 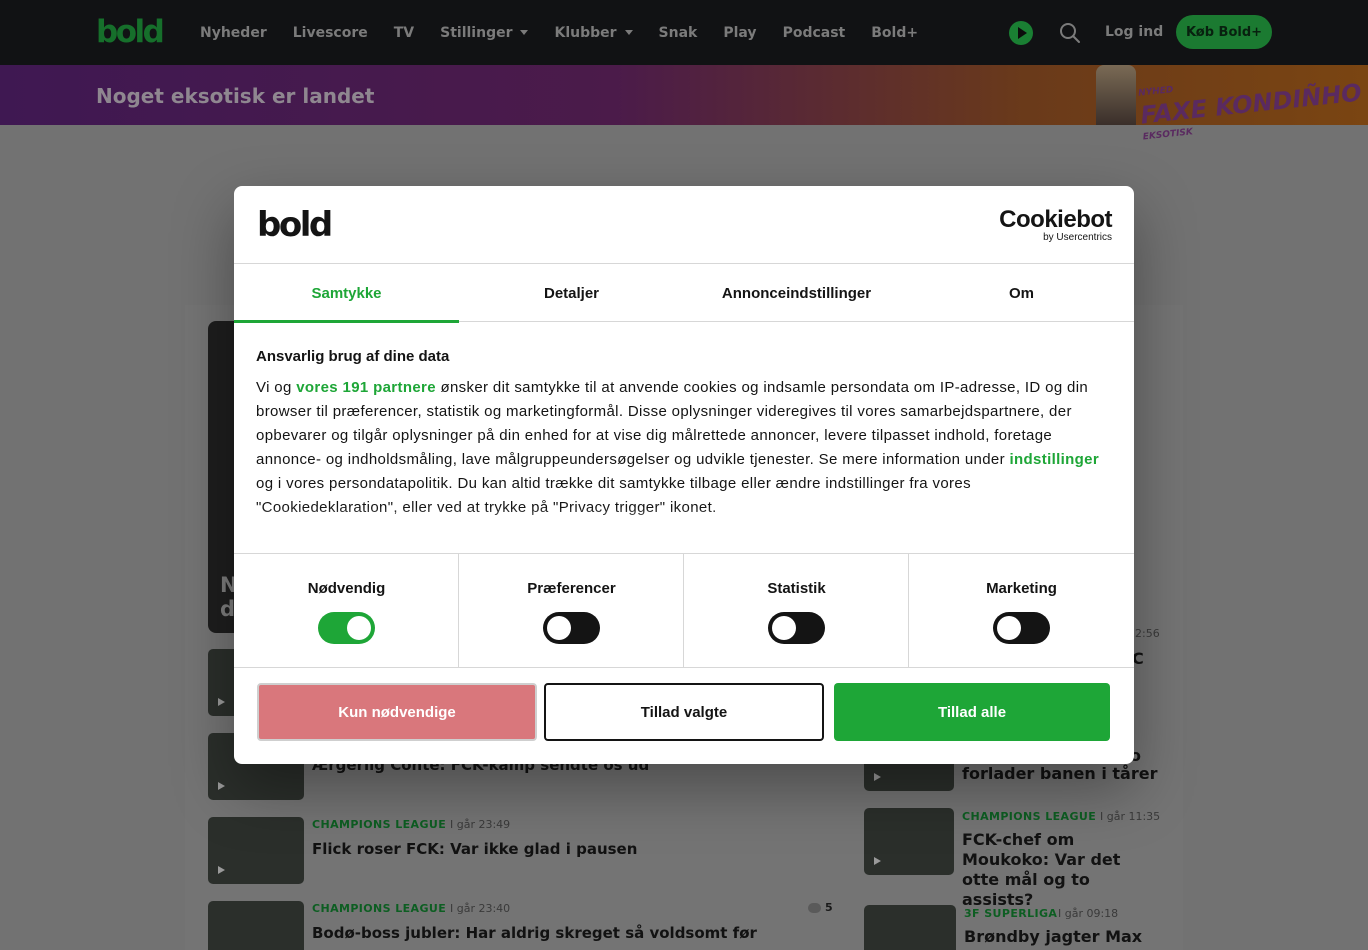 What do you see at coordinates (476, 32) in the screenshot?
I see `nav-label: Stillinger` at bounding box center [476, 32].